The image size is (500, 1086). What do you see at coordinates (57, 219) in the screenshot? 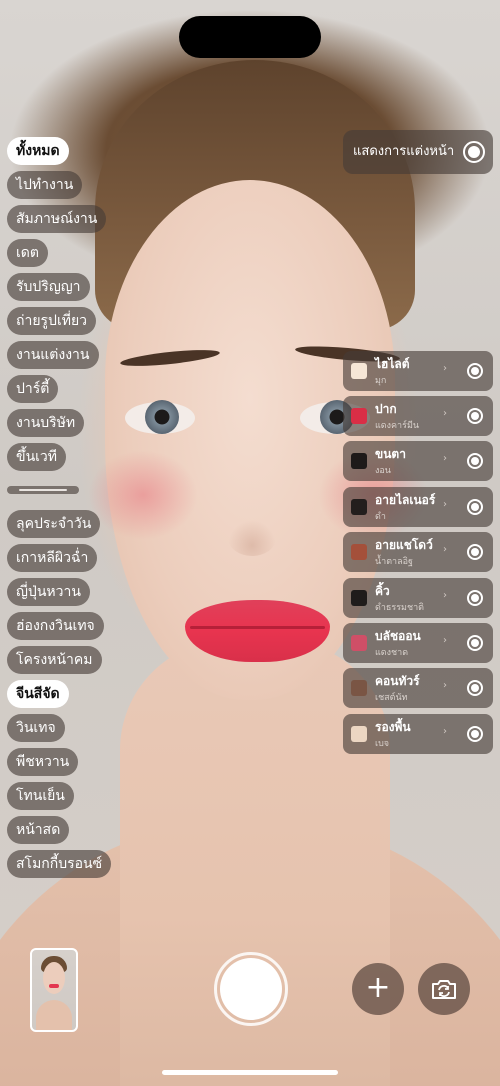
I see `category-chip: สัมภาษณ์งาน` at bounding box center [57, 219].